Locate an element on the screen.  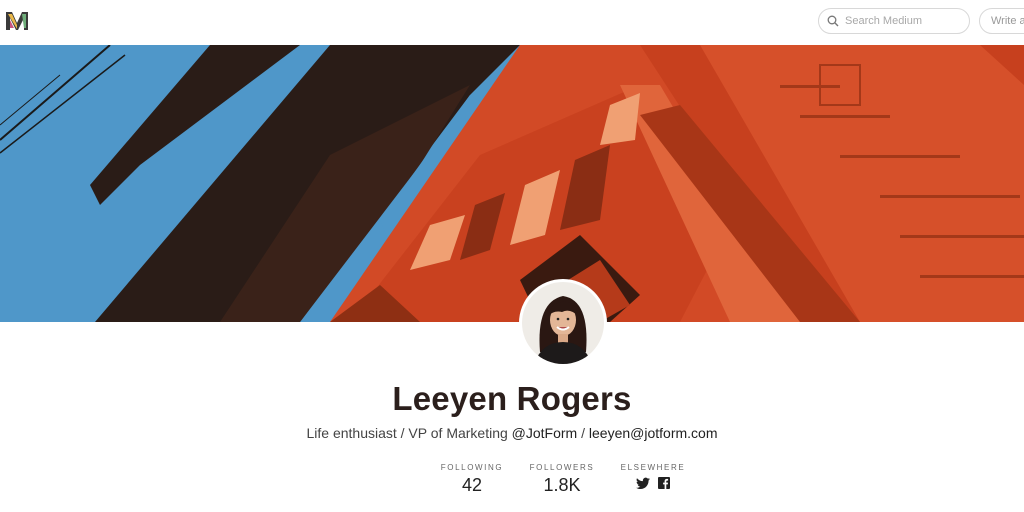
following-count: 42 is located at coordinates (472, 485).